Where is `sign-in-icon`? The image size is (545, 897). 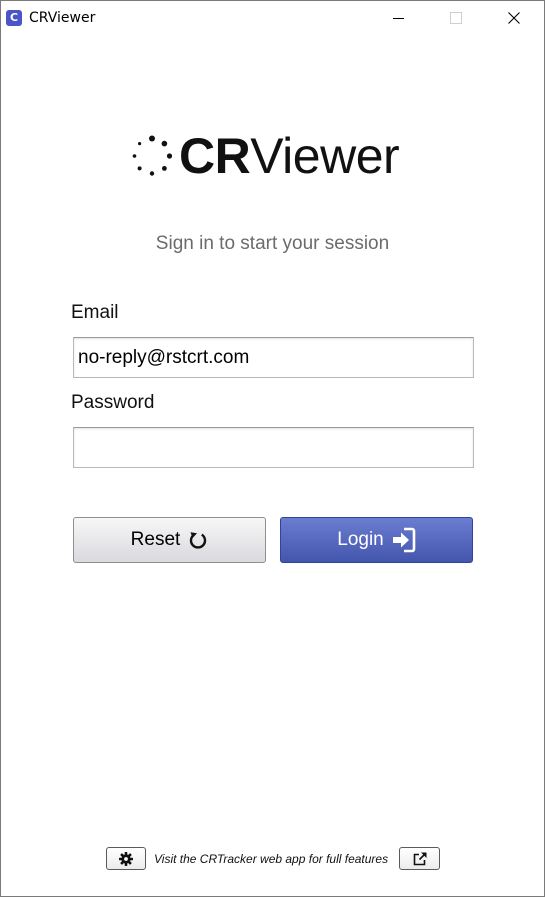 sign-in-icon is located at coordinates (404, 540).